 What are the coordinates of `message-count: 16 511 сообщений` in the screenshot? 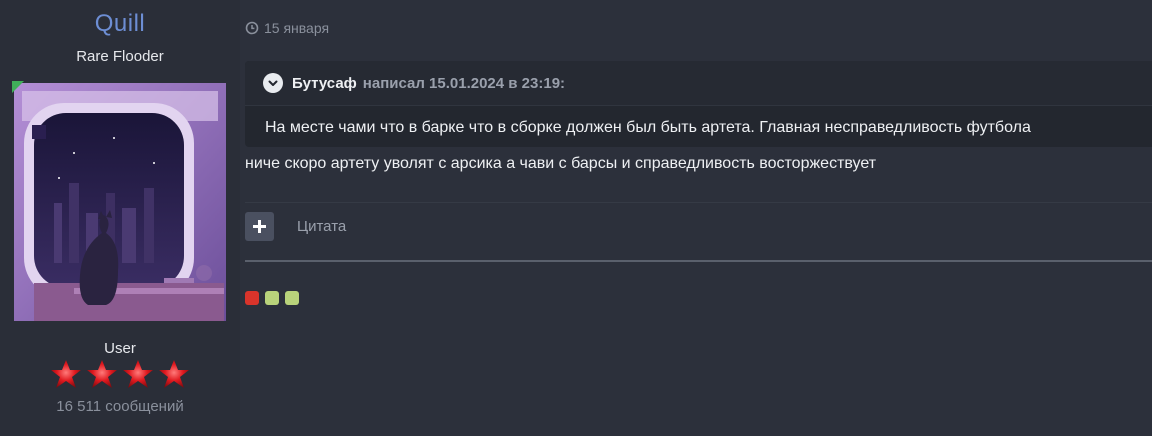 It's located at (120, 406).